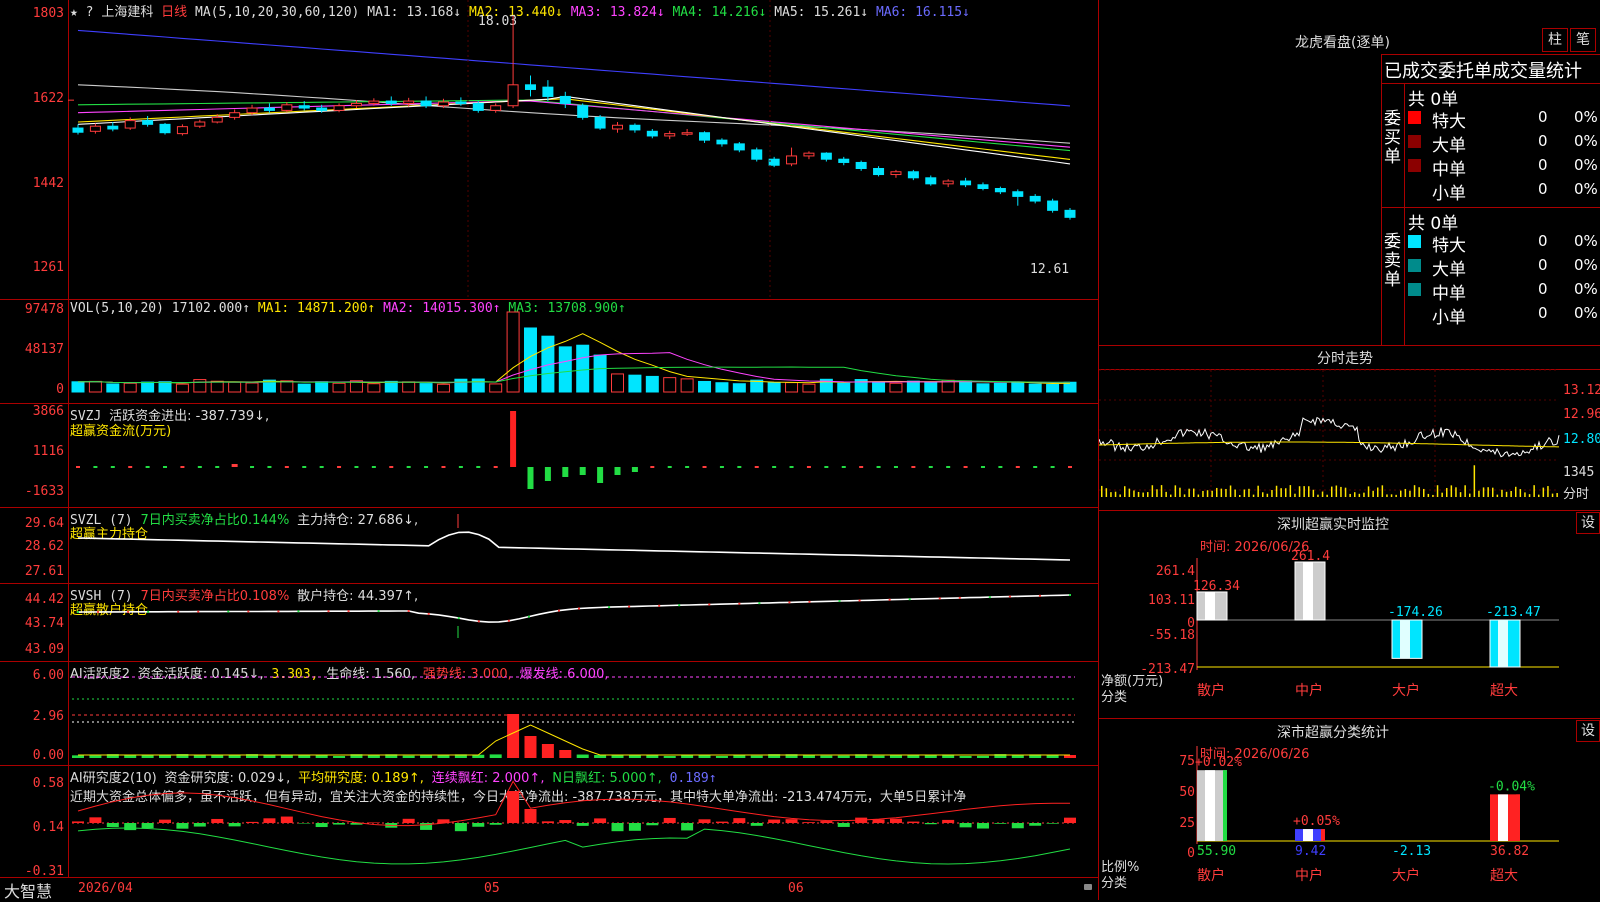 This screenshot has width=1600, height=902. I want to click on svzj-chart, so click(549, 456).